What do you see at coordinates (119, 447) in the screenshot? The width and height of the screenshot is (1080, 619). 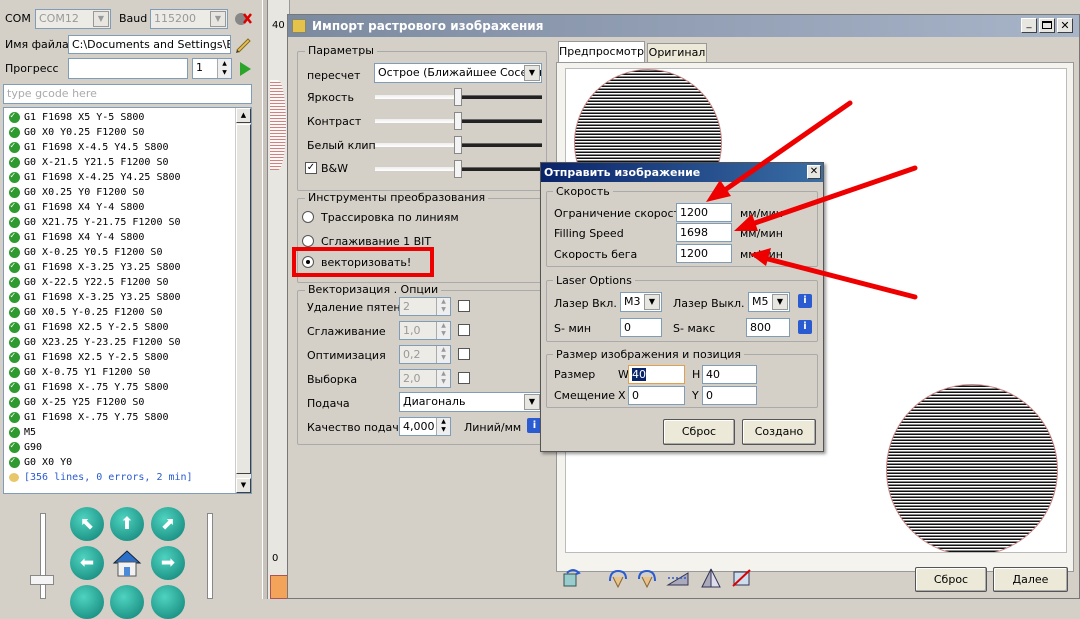 I see `gcode-line: G90` at bounding box center [119, 447].